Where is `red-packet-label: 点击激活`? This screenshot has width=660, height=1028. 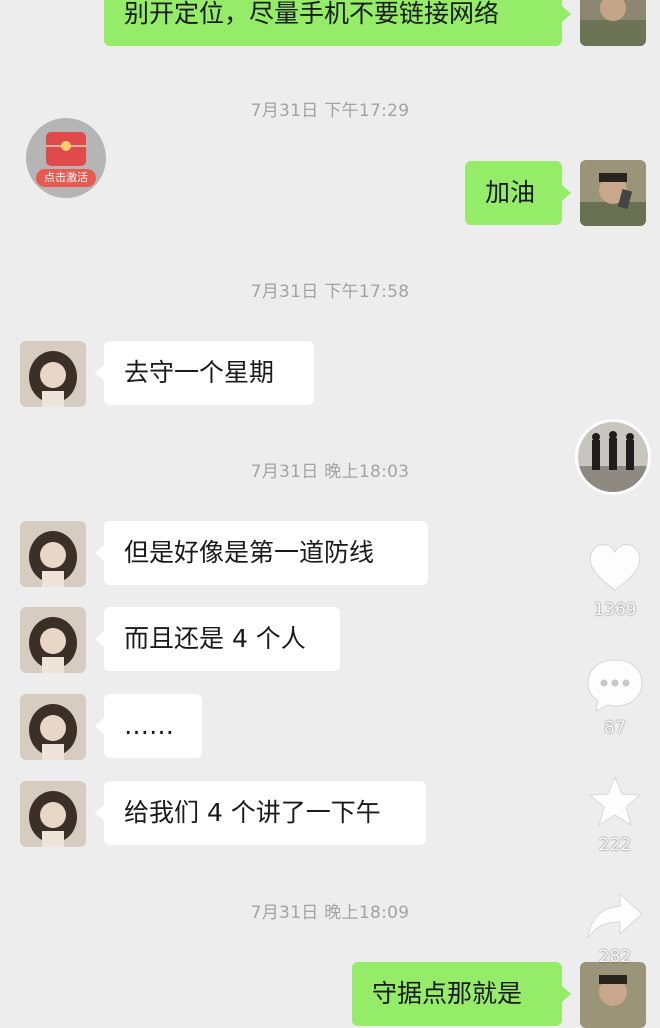 red-packet-label: 点击激活 is located at coordinates (66, 178).